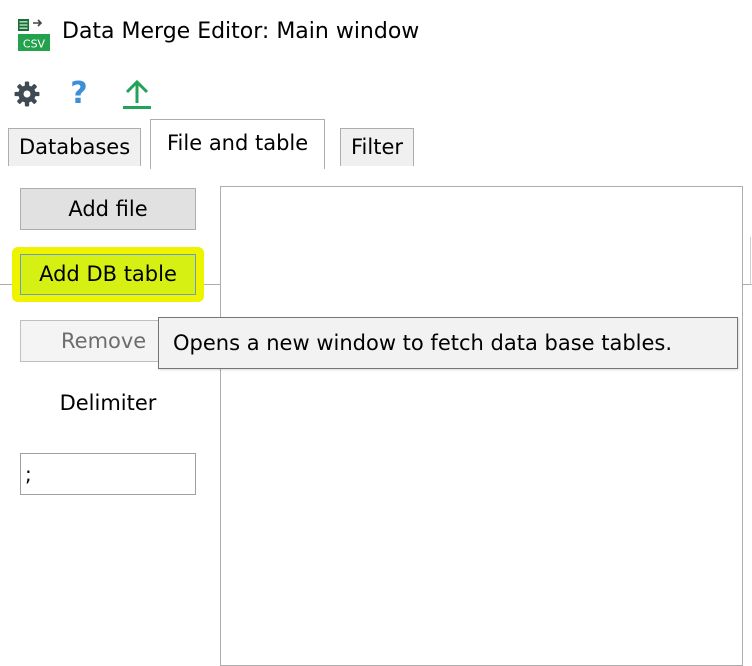 Image resolution: width=752 pixels, height=666 pixels. Describe the element at coordinates (34, 44) in the screenshot. I see `svg-text: CSV` at that location.